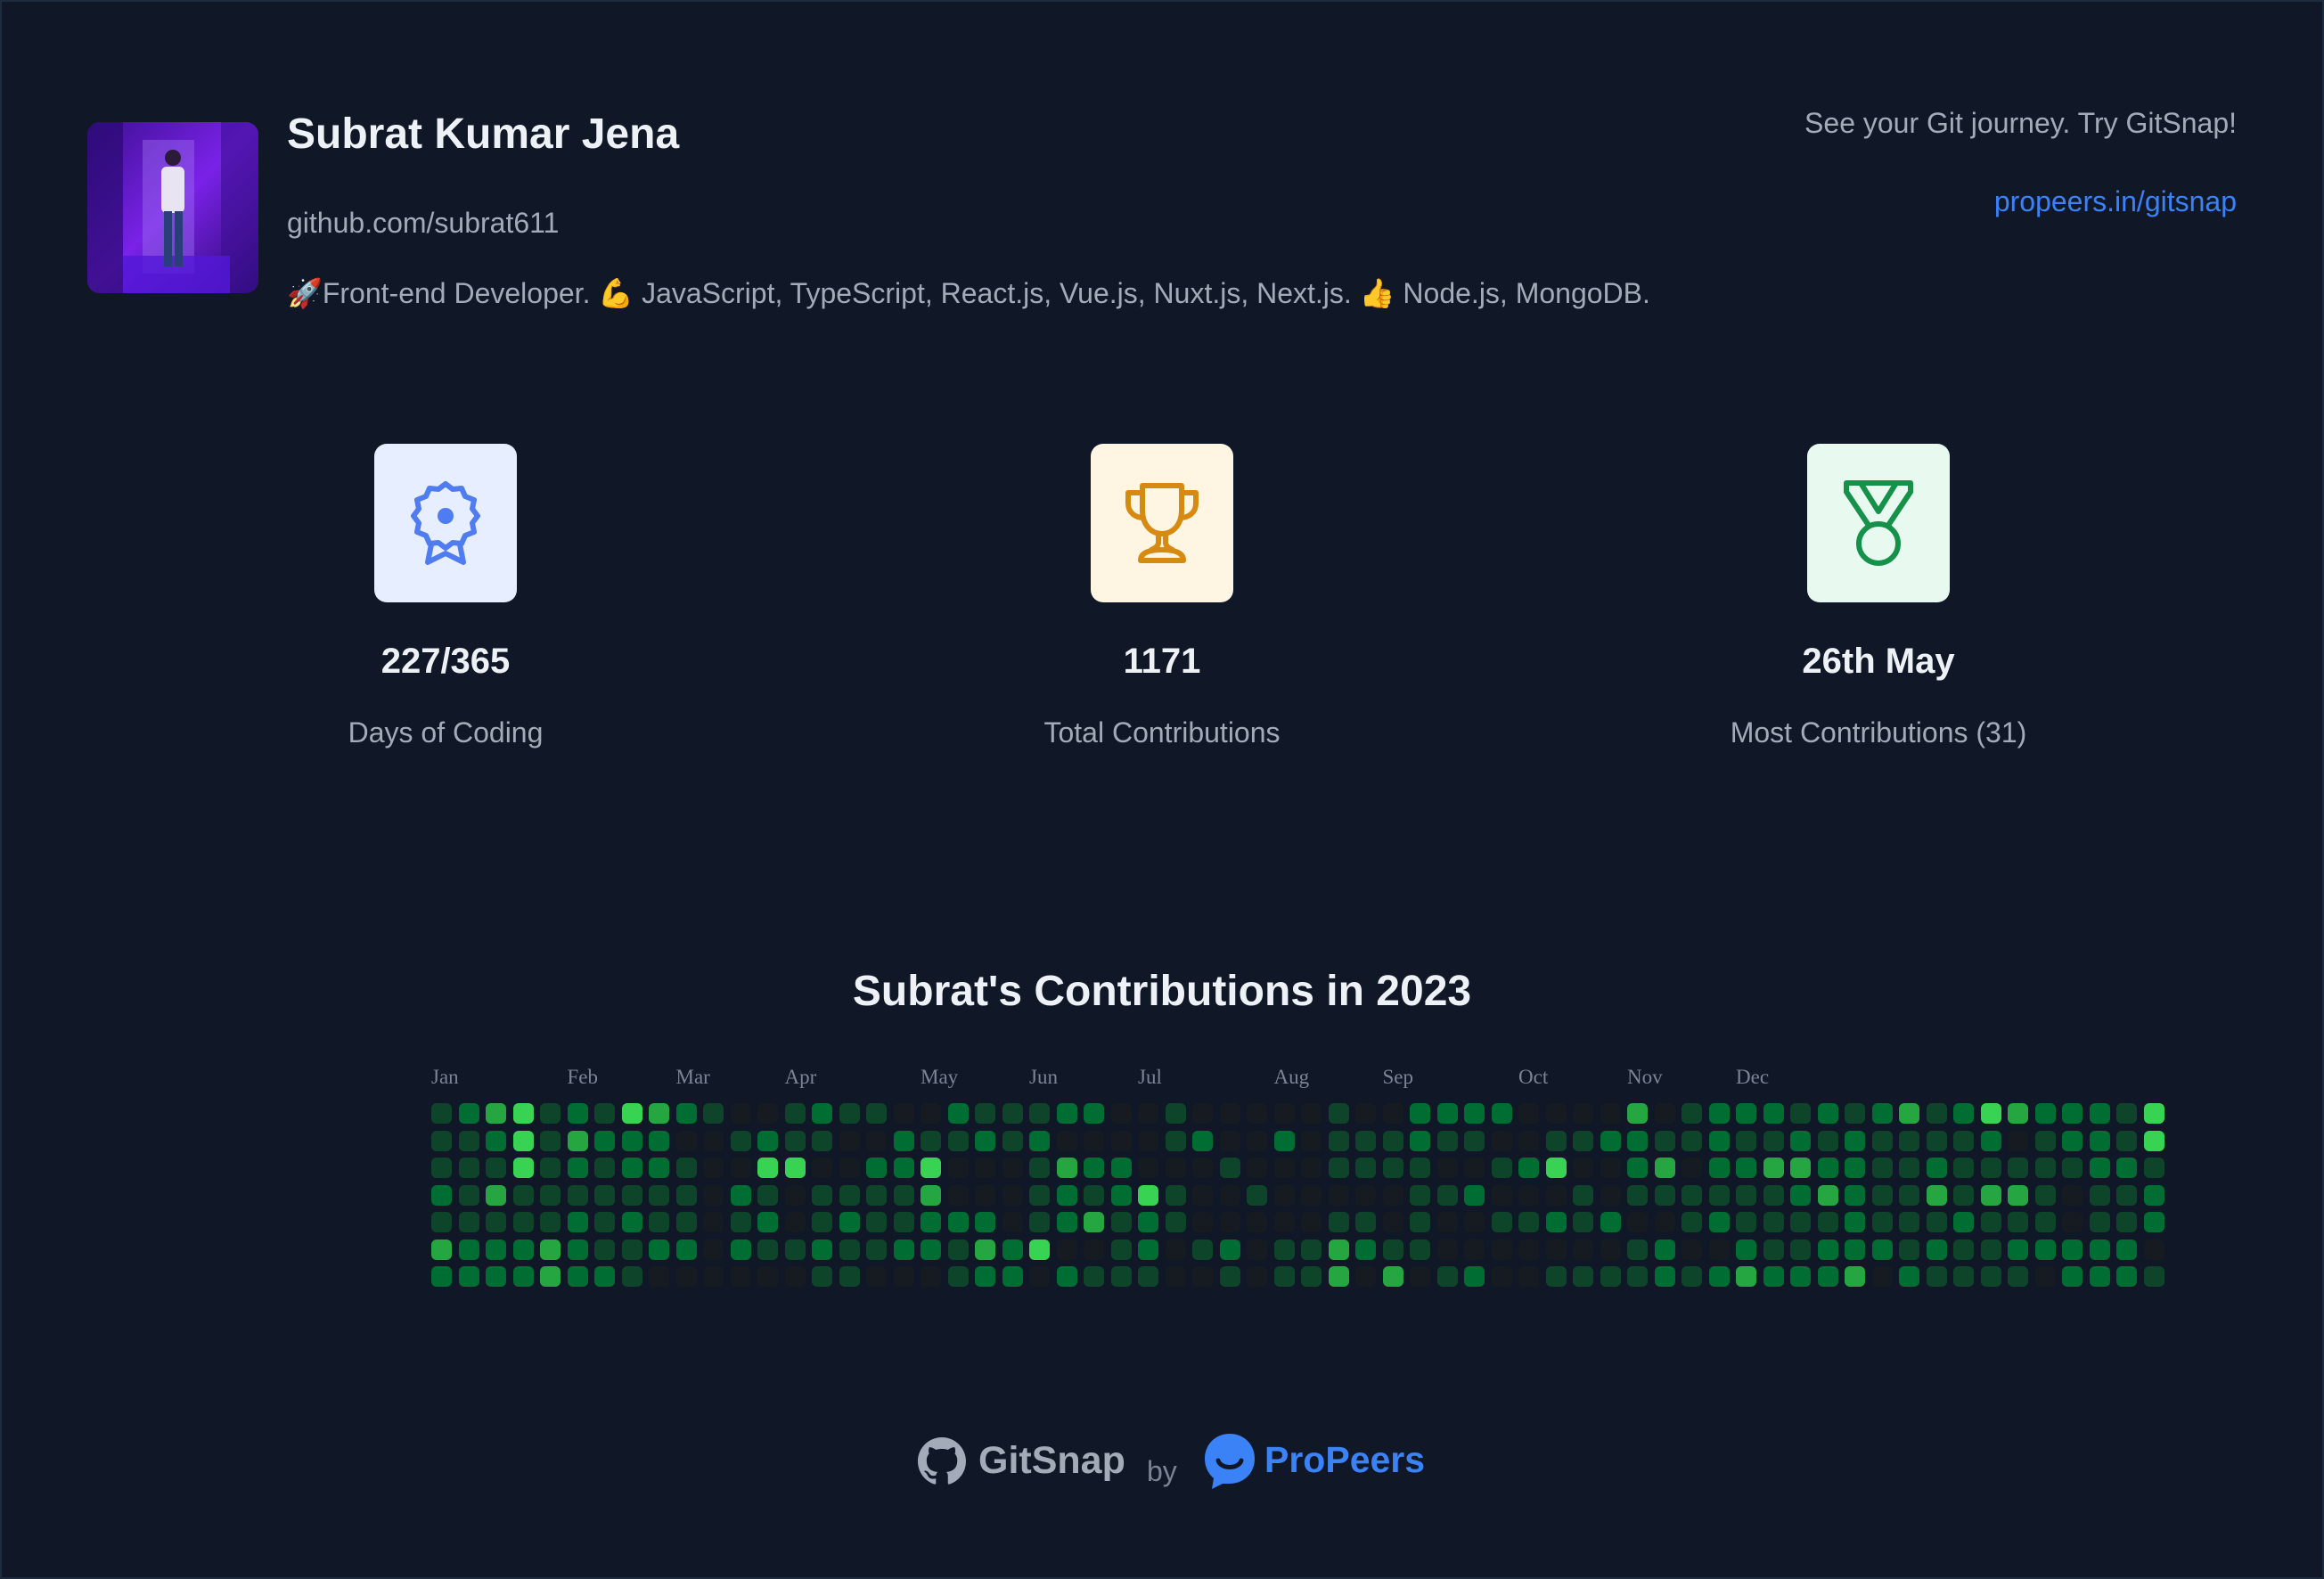 The image size is (2324, 1579). I want to click on stat-value: 227/365, so click(446, 661).